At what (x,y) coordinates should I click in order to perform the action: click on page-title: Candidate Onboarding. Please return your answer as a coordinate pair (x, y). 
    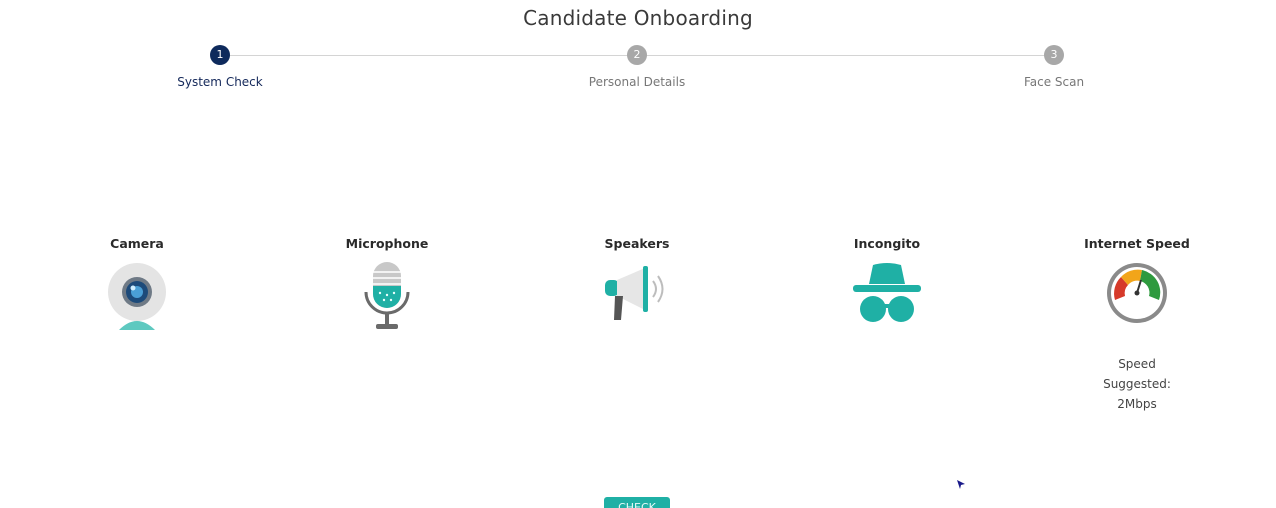
    Looking at the image, I should click on (638, 18).